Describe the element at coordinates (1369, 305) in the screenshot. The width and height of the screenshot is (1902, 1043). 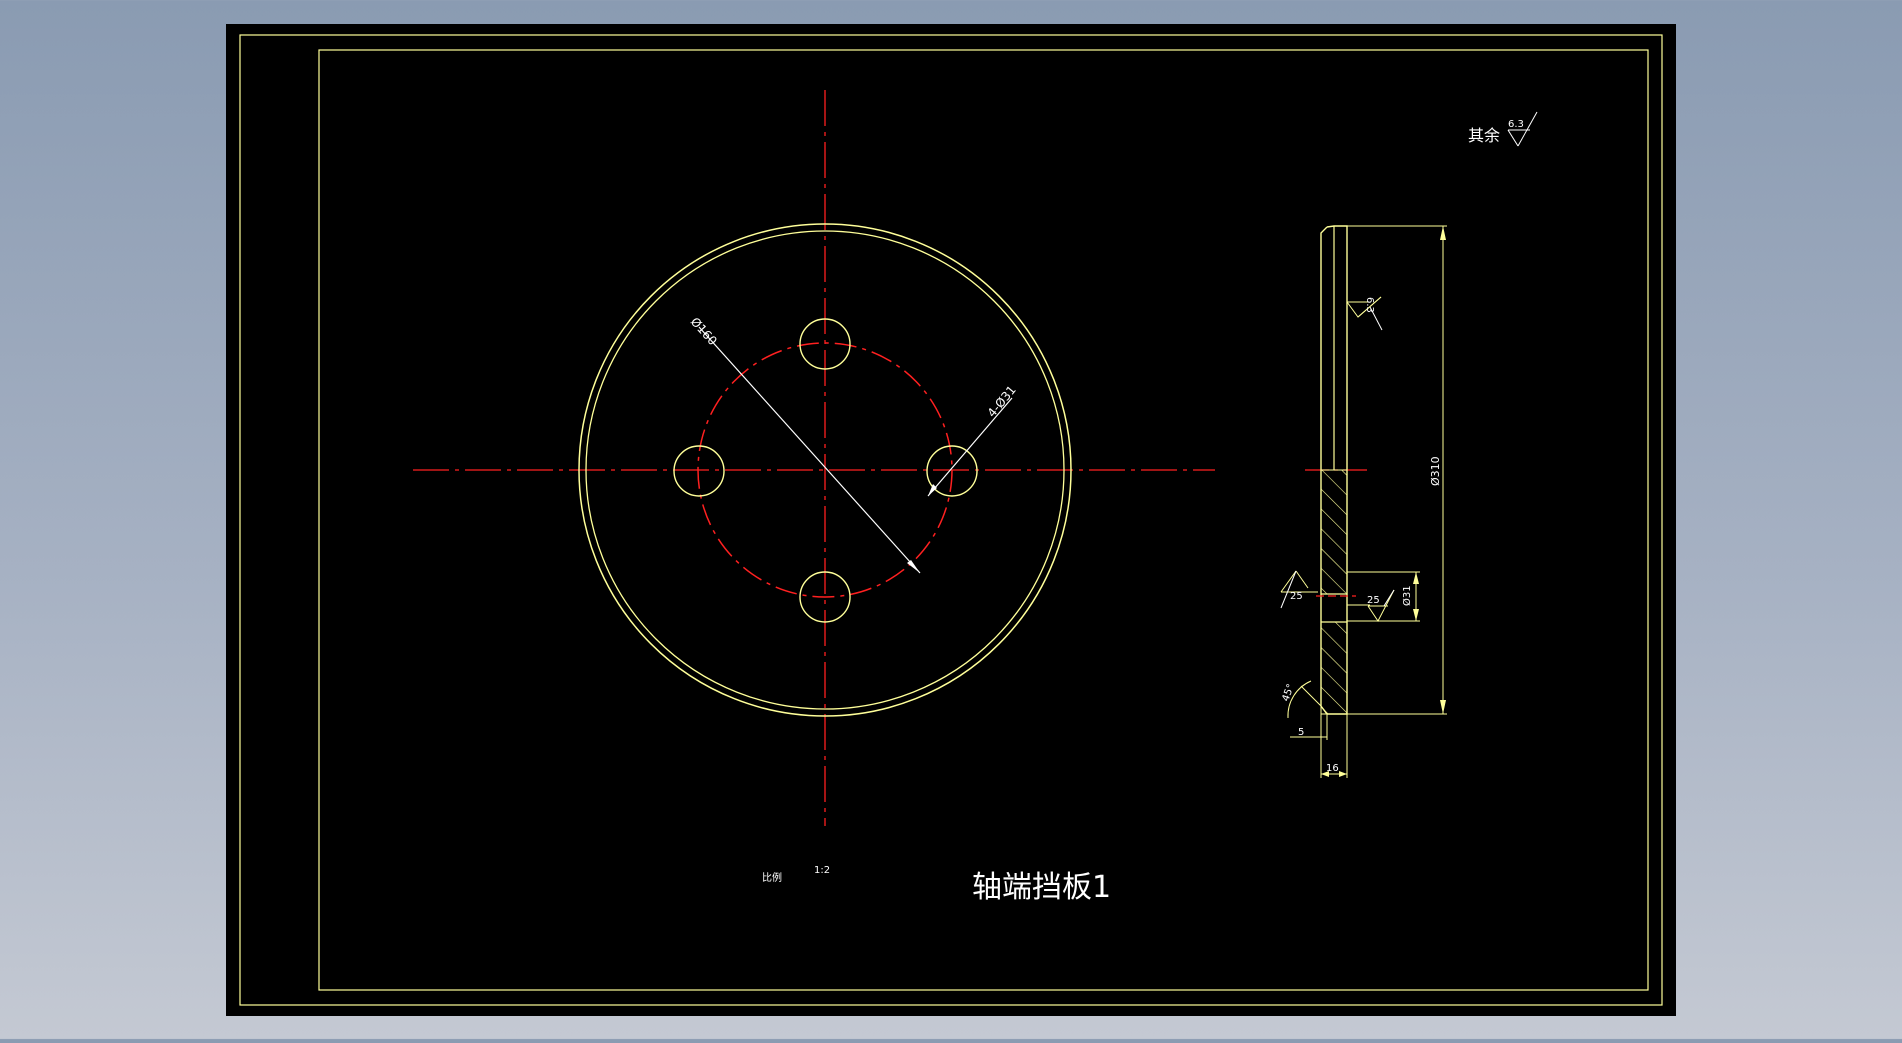
I see `roughness-face-value: 6.3` at that location.